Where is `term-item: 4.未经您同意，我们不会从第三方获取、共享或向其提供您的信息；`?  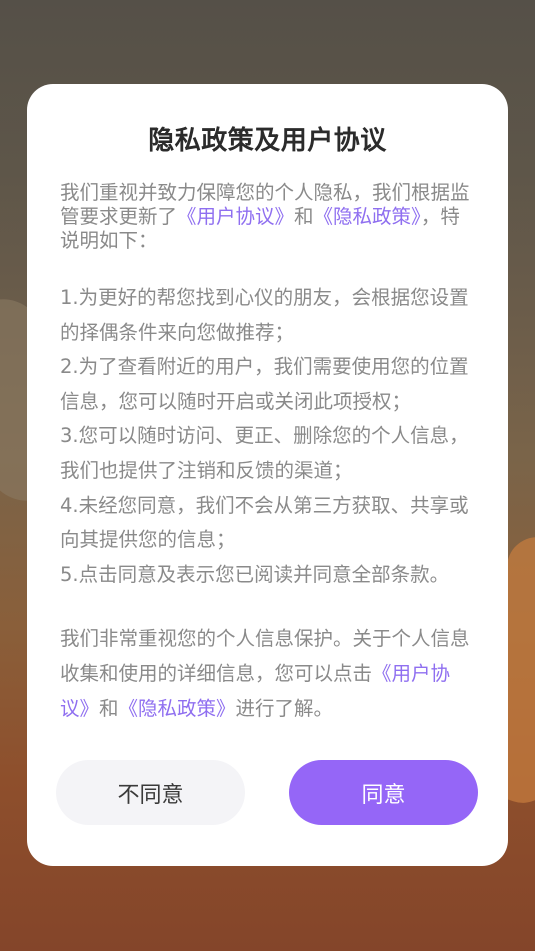
term-item: 4.未经您同意，我们不会从第三方获取、共享或向其提供您的信息； is located at coordinates (264, 522).